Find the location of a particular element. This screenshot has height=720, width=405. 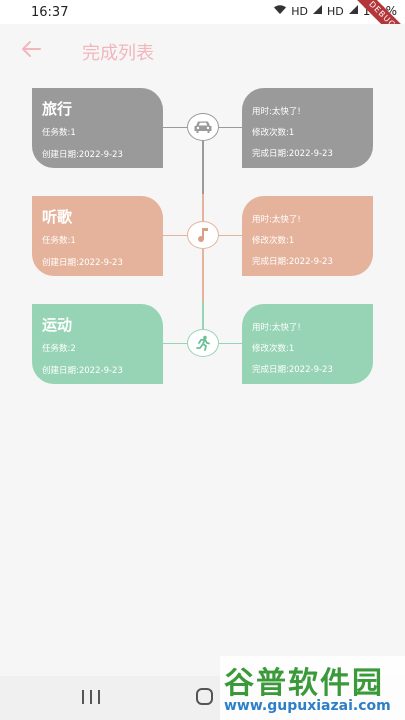

wifi-icon is located at coordinates (280, 11).